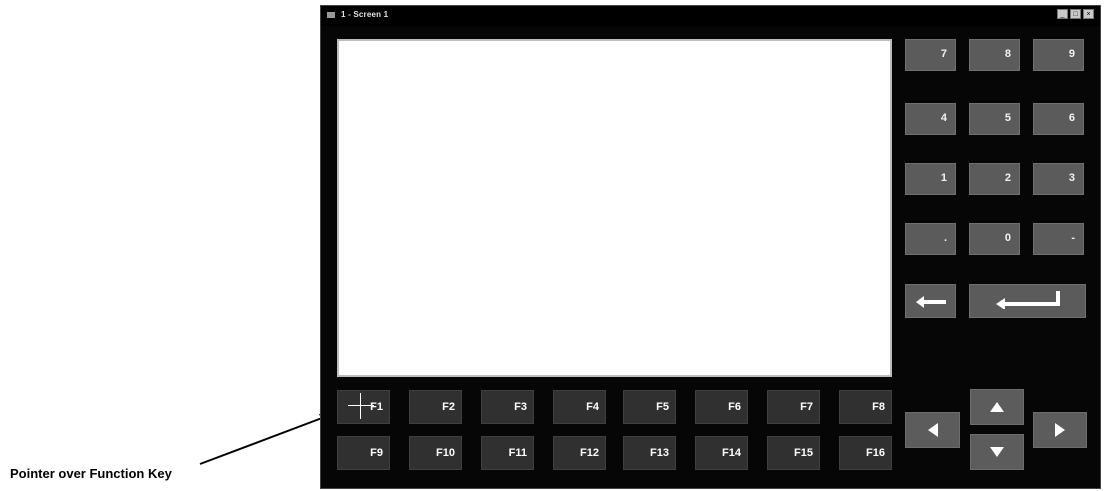 The width and height of the screenshot is (1106, 491). What do you see at coordinates (361, 406) in the screenshot?
I see `crosshair-pointer-icon` at bounding box center [361, 406].